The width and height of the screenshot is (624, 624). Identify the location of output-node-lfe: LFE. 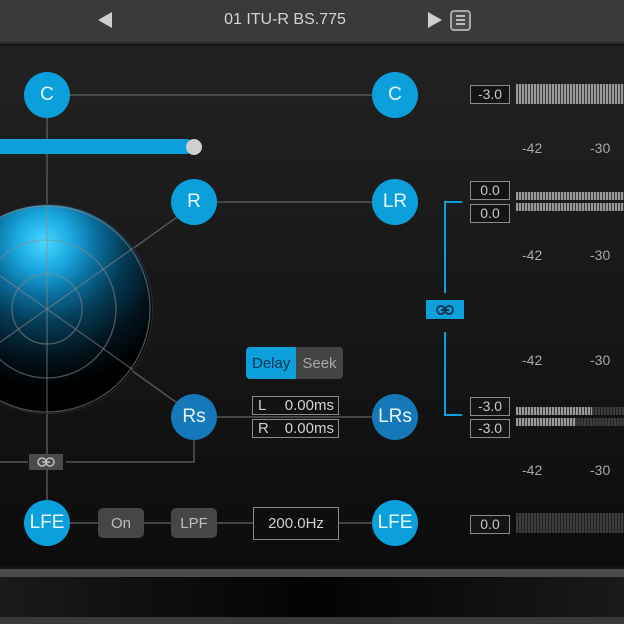
(395, 523).